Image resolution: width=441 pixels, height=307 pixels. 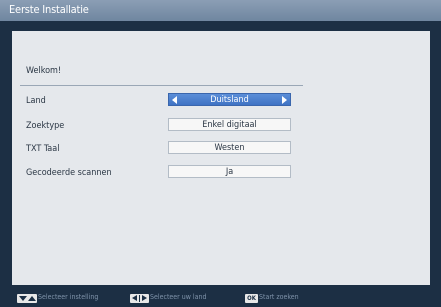 What do you see at coordinates (178, 297) in the screenshot?
I see `hint-select-country: Selecteer uw land` at bounding box center [178, 297].